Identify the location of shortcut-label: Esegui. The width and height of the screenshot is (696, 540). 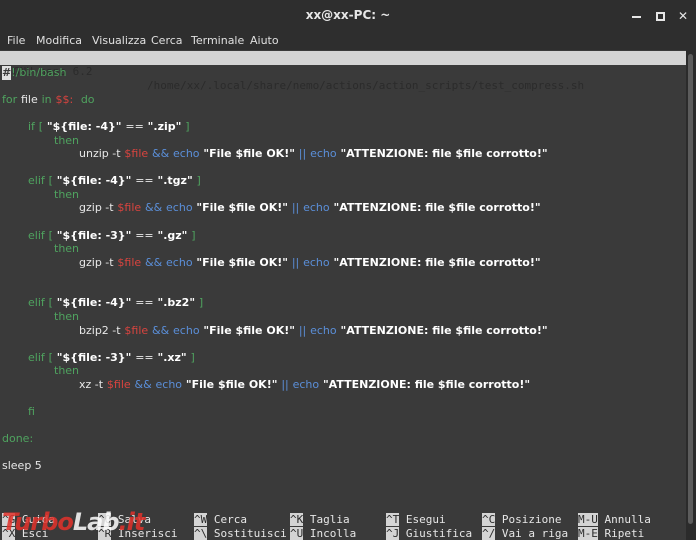
(425, 519).